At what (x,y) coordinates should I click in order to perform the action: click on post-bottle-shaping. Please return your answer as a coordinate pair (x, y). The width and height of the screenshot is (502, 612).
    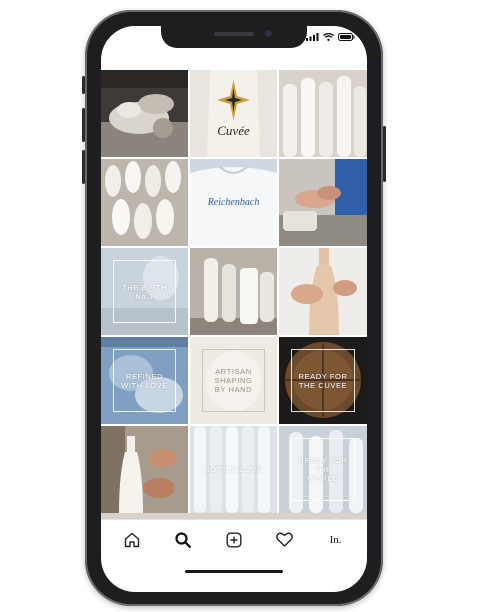
    Looking at the image, I should click on (144, 469).